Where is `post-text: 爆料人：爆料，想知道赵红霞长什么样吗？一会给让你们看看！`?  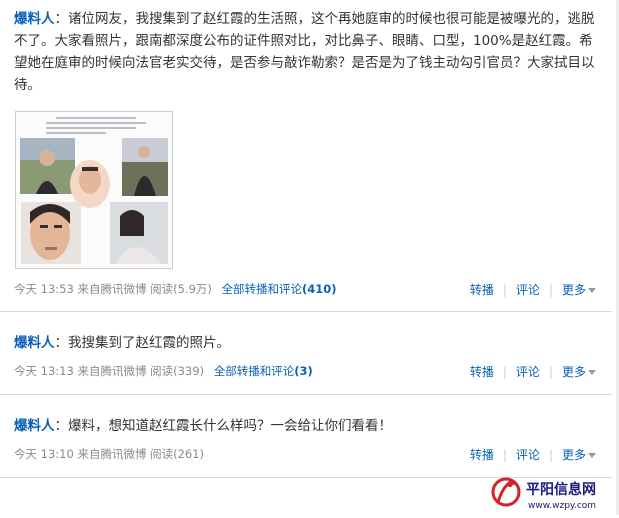 post-text: 爆料人：爆料，想知道赵红霞长什么样吗？一会给让你们看看！ is located at coordinates (306, 426).